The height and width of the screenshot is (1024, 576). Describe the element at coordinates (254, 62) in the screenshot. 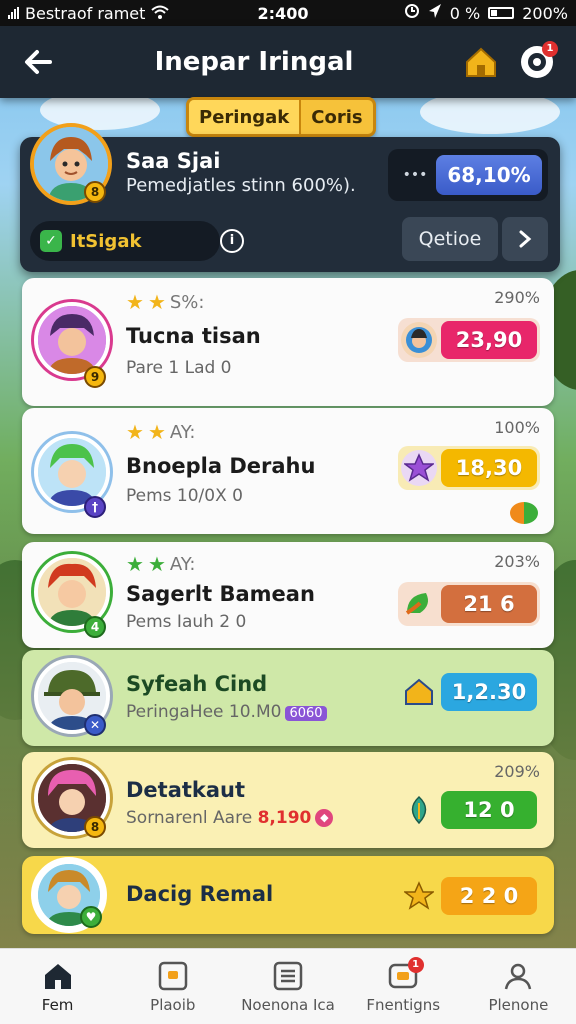

I see `page-title: Inepar Iringal` at that location.